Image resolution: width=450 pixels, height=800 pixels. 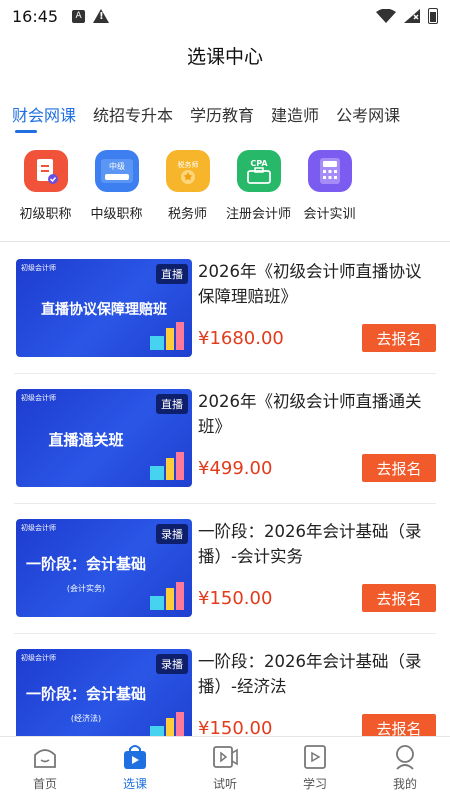 I want to click on subcat-cpa: CPA 注册会计师, so click(x=258, y=186).